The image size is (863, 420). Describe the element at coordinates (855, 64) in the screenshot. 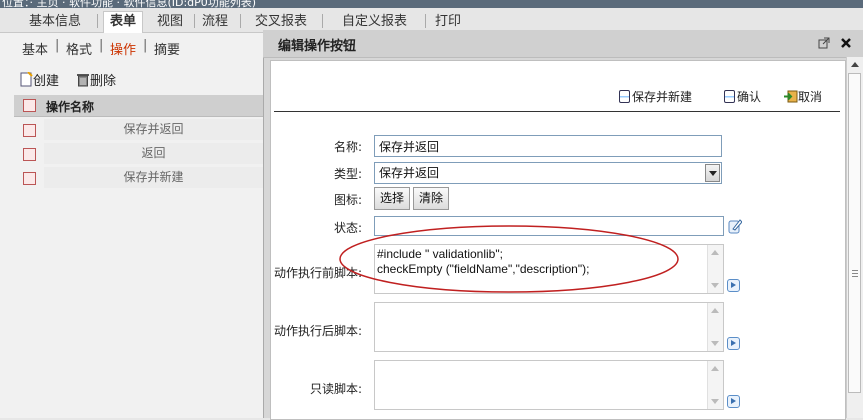

I see `scroll-up-icon` at that location.